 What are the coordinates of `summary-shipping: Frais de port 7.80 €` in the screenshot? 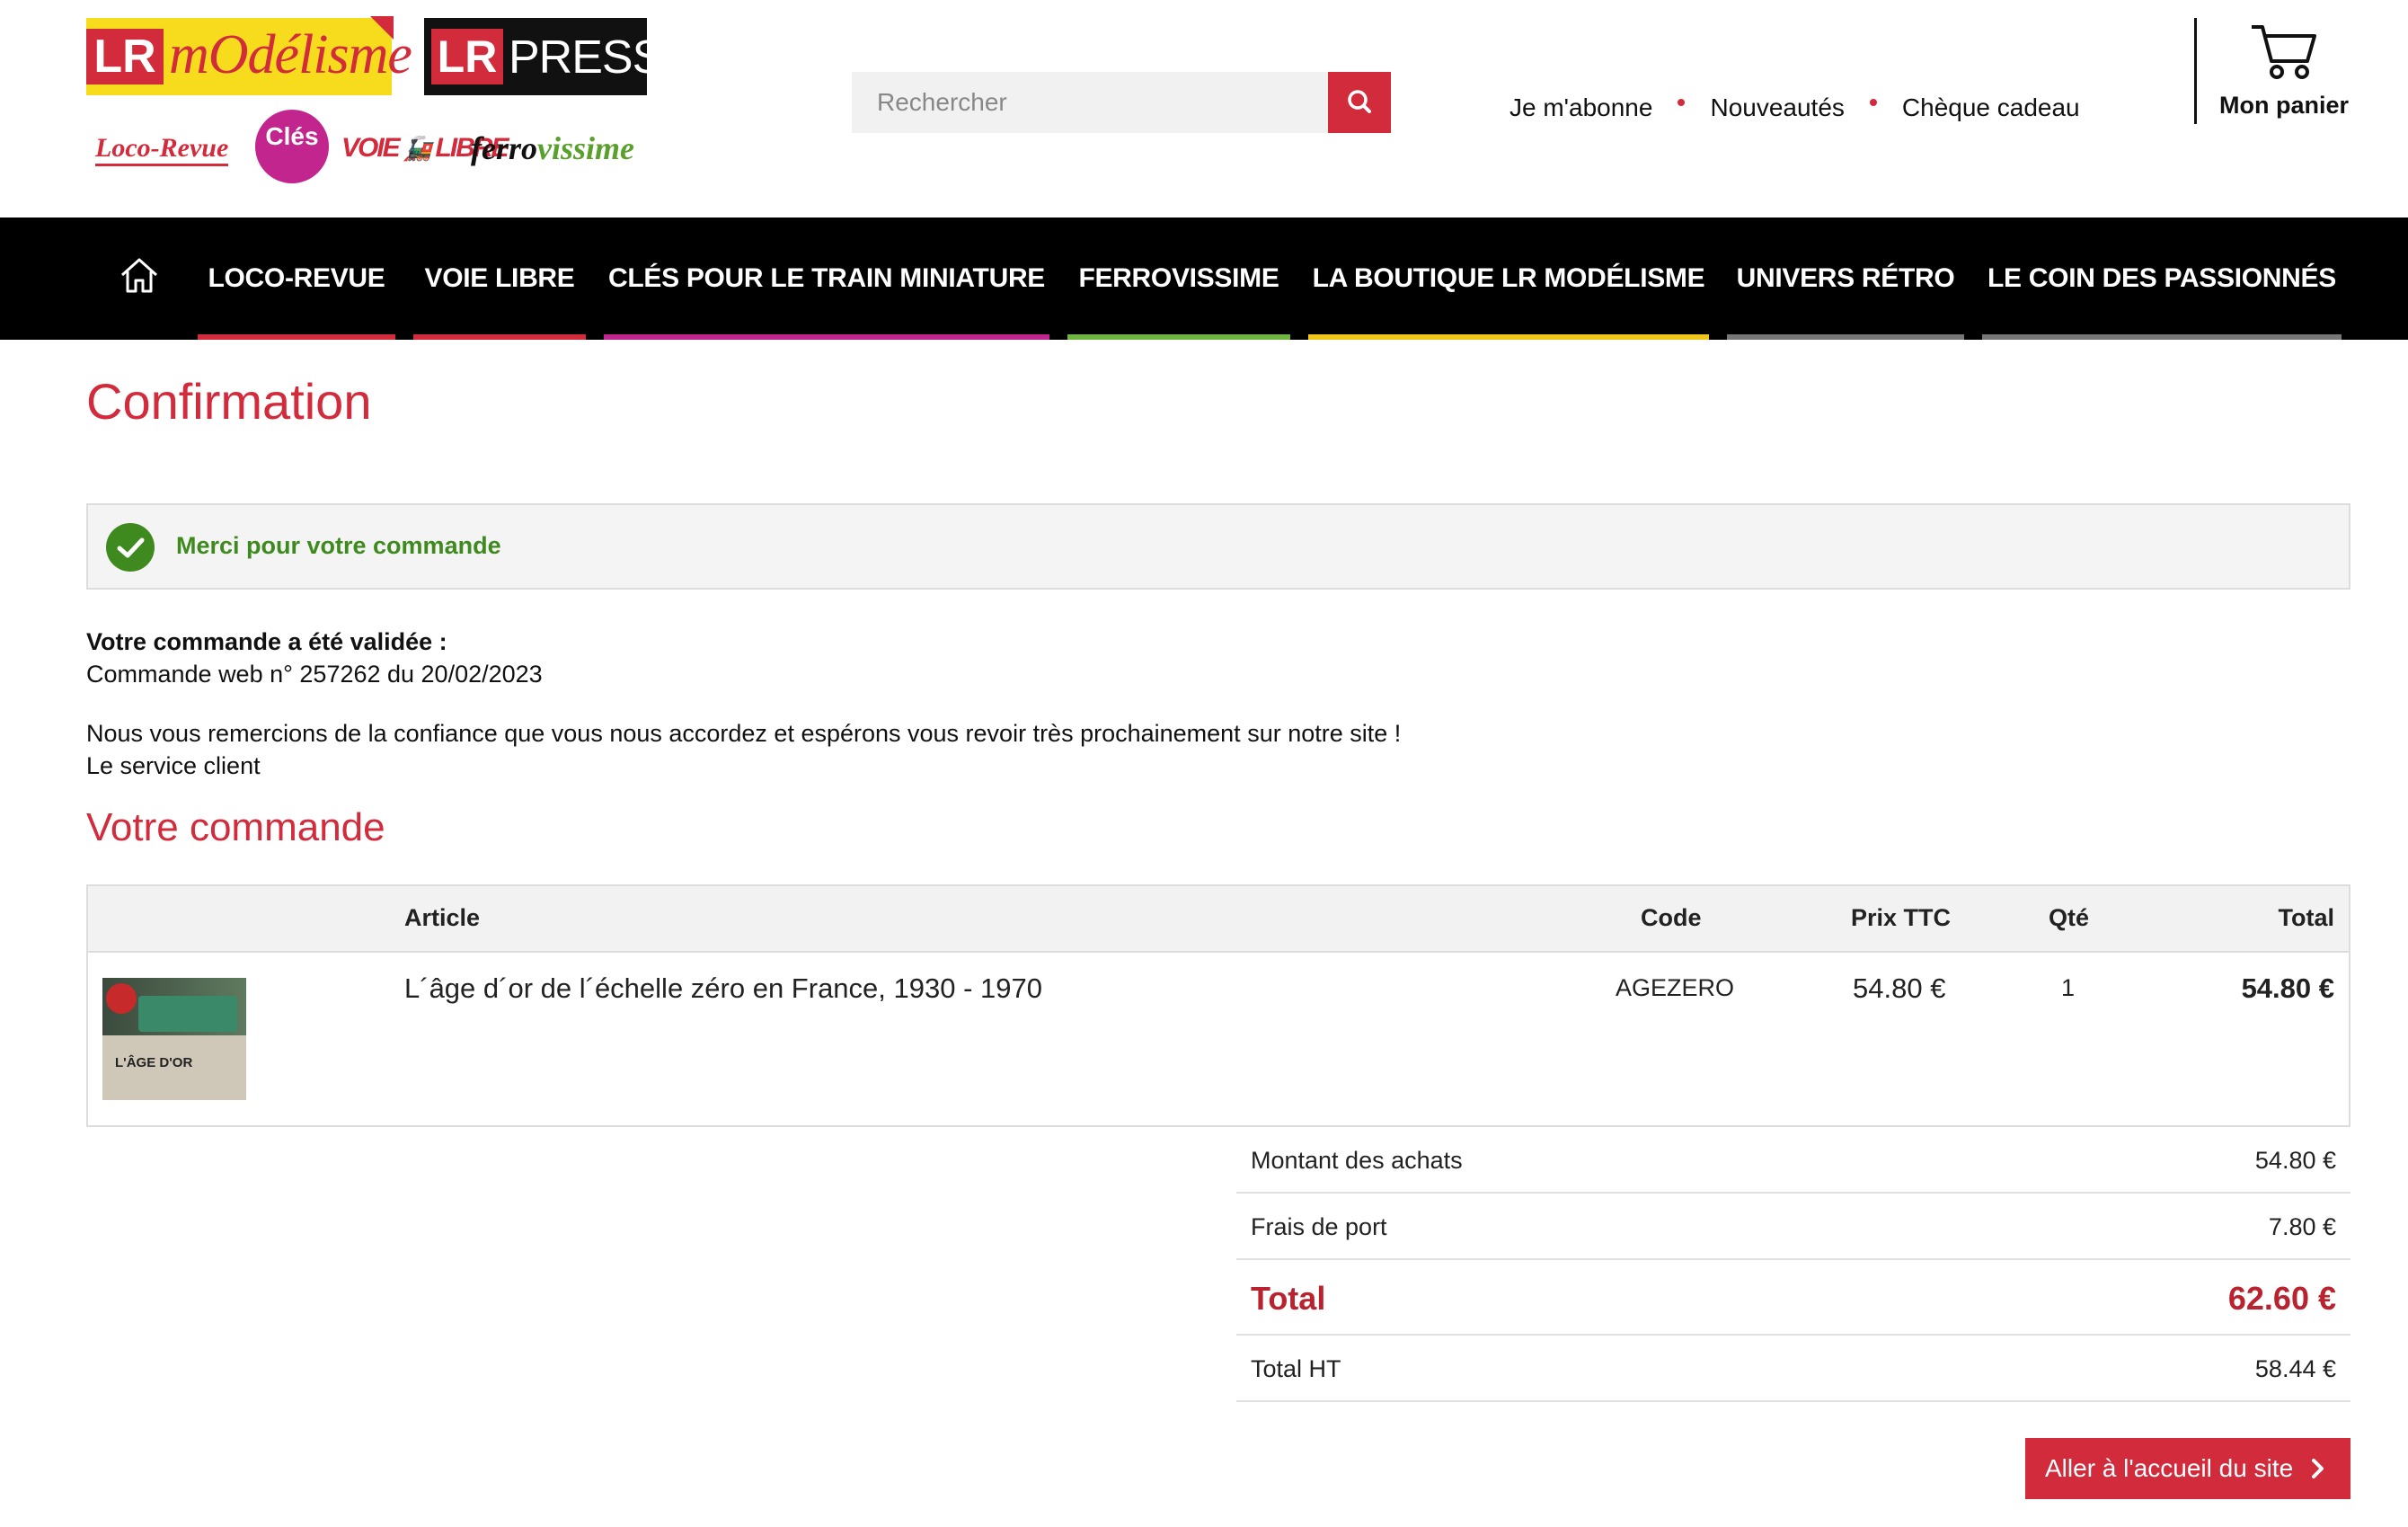 It's located at (1793, 1227).